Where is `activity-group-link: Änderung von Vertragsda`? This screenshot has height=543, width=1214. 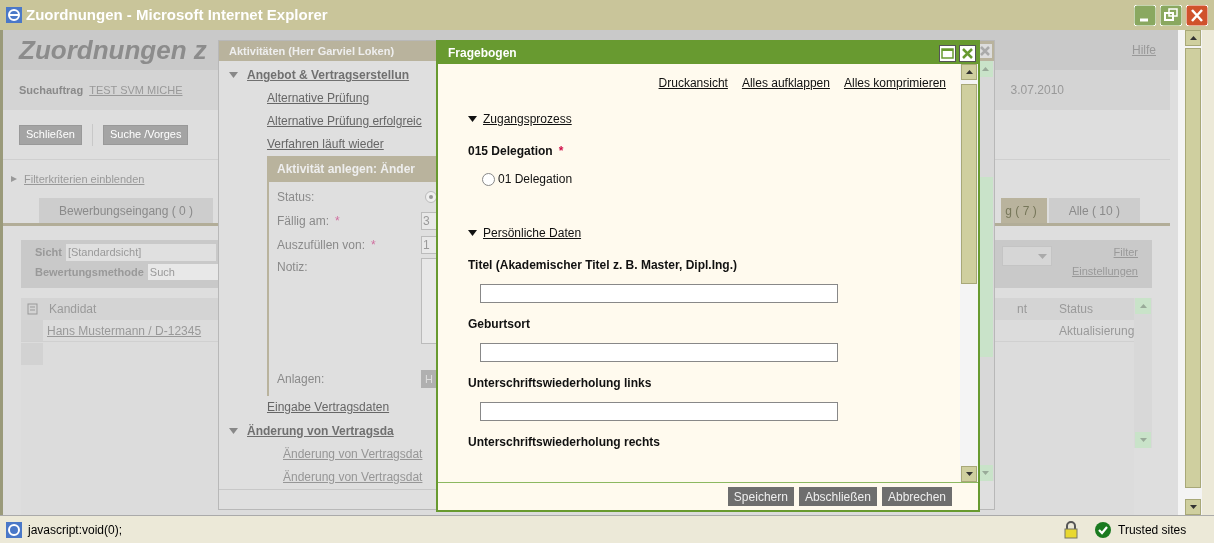 activity-group-link: Änderung von Vertragsda is located at coordinates (320, 431).